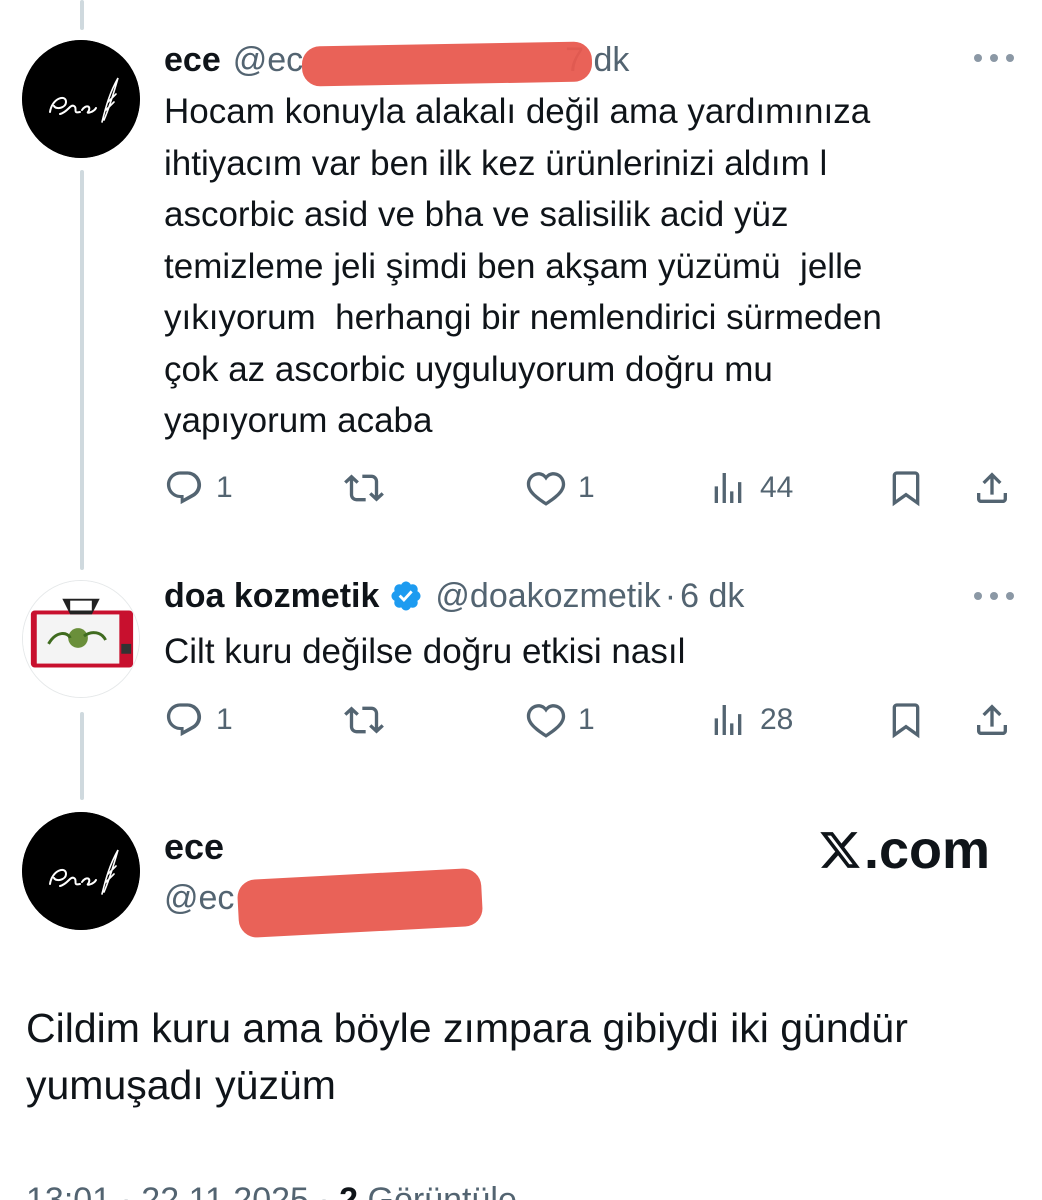 Image resolution: width=1042 pixels, height=1200 pixels. Describe the element at coordinates (178, 1190) in the screenshot. I see `tweet-timestamp: 13:01 · 22.11.2025 ·` at that location.